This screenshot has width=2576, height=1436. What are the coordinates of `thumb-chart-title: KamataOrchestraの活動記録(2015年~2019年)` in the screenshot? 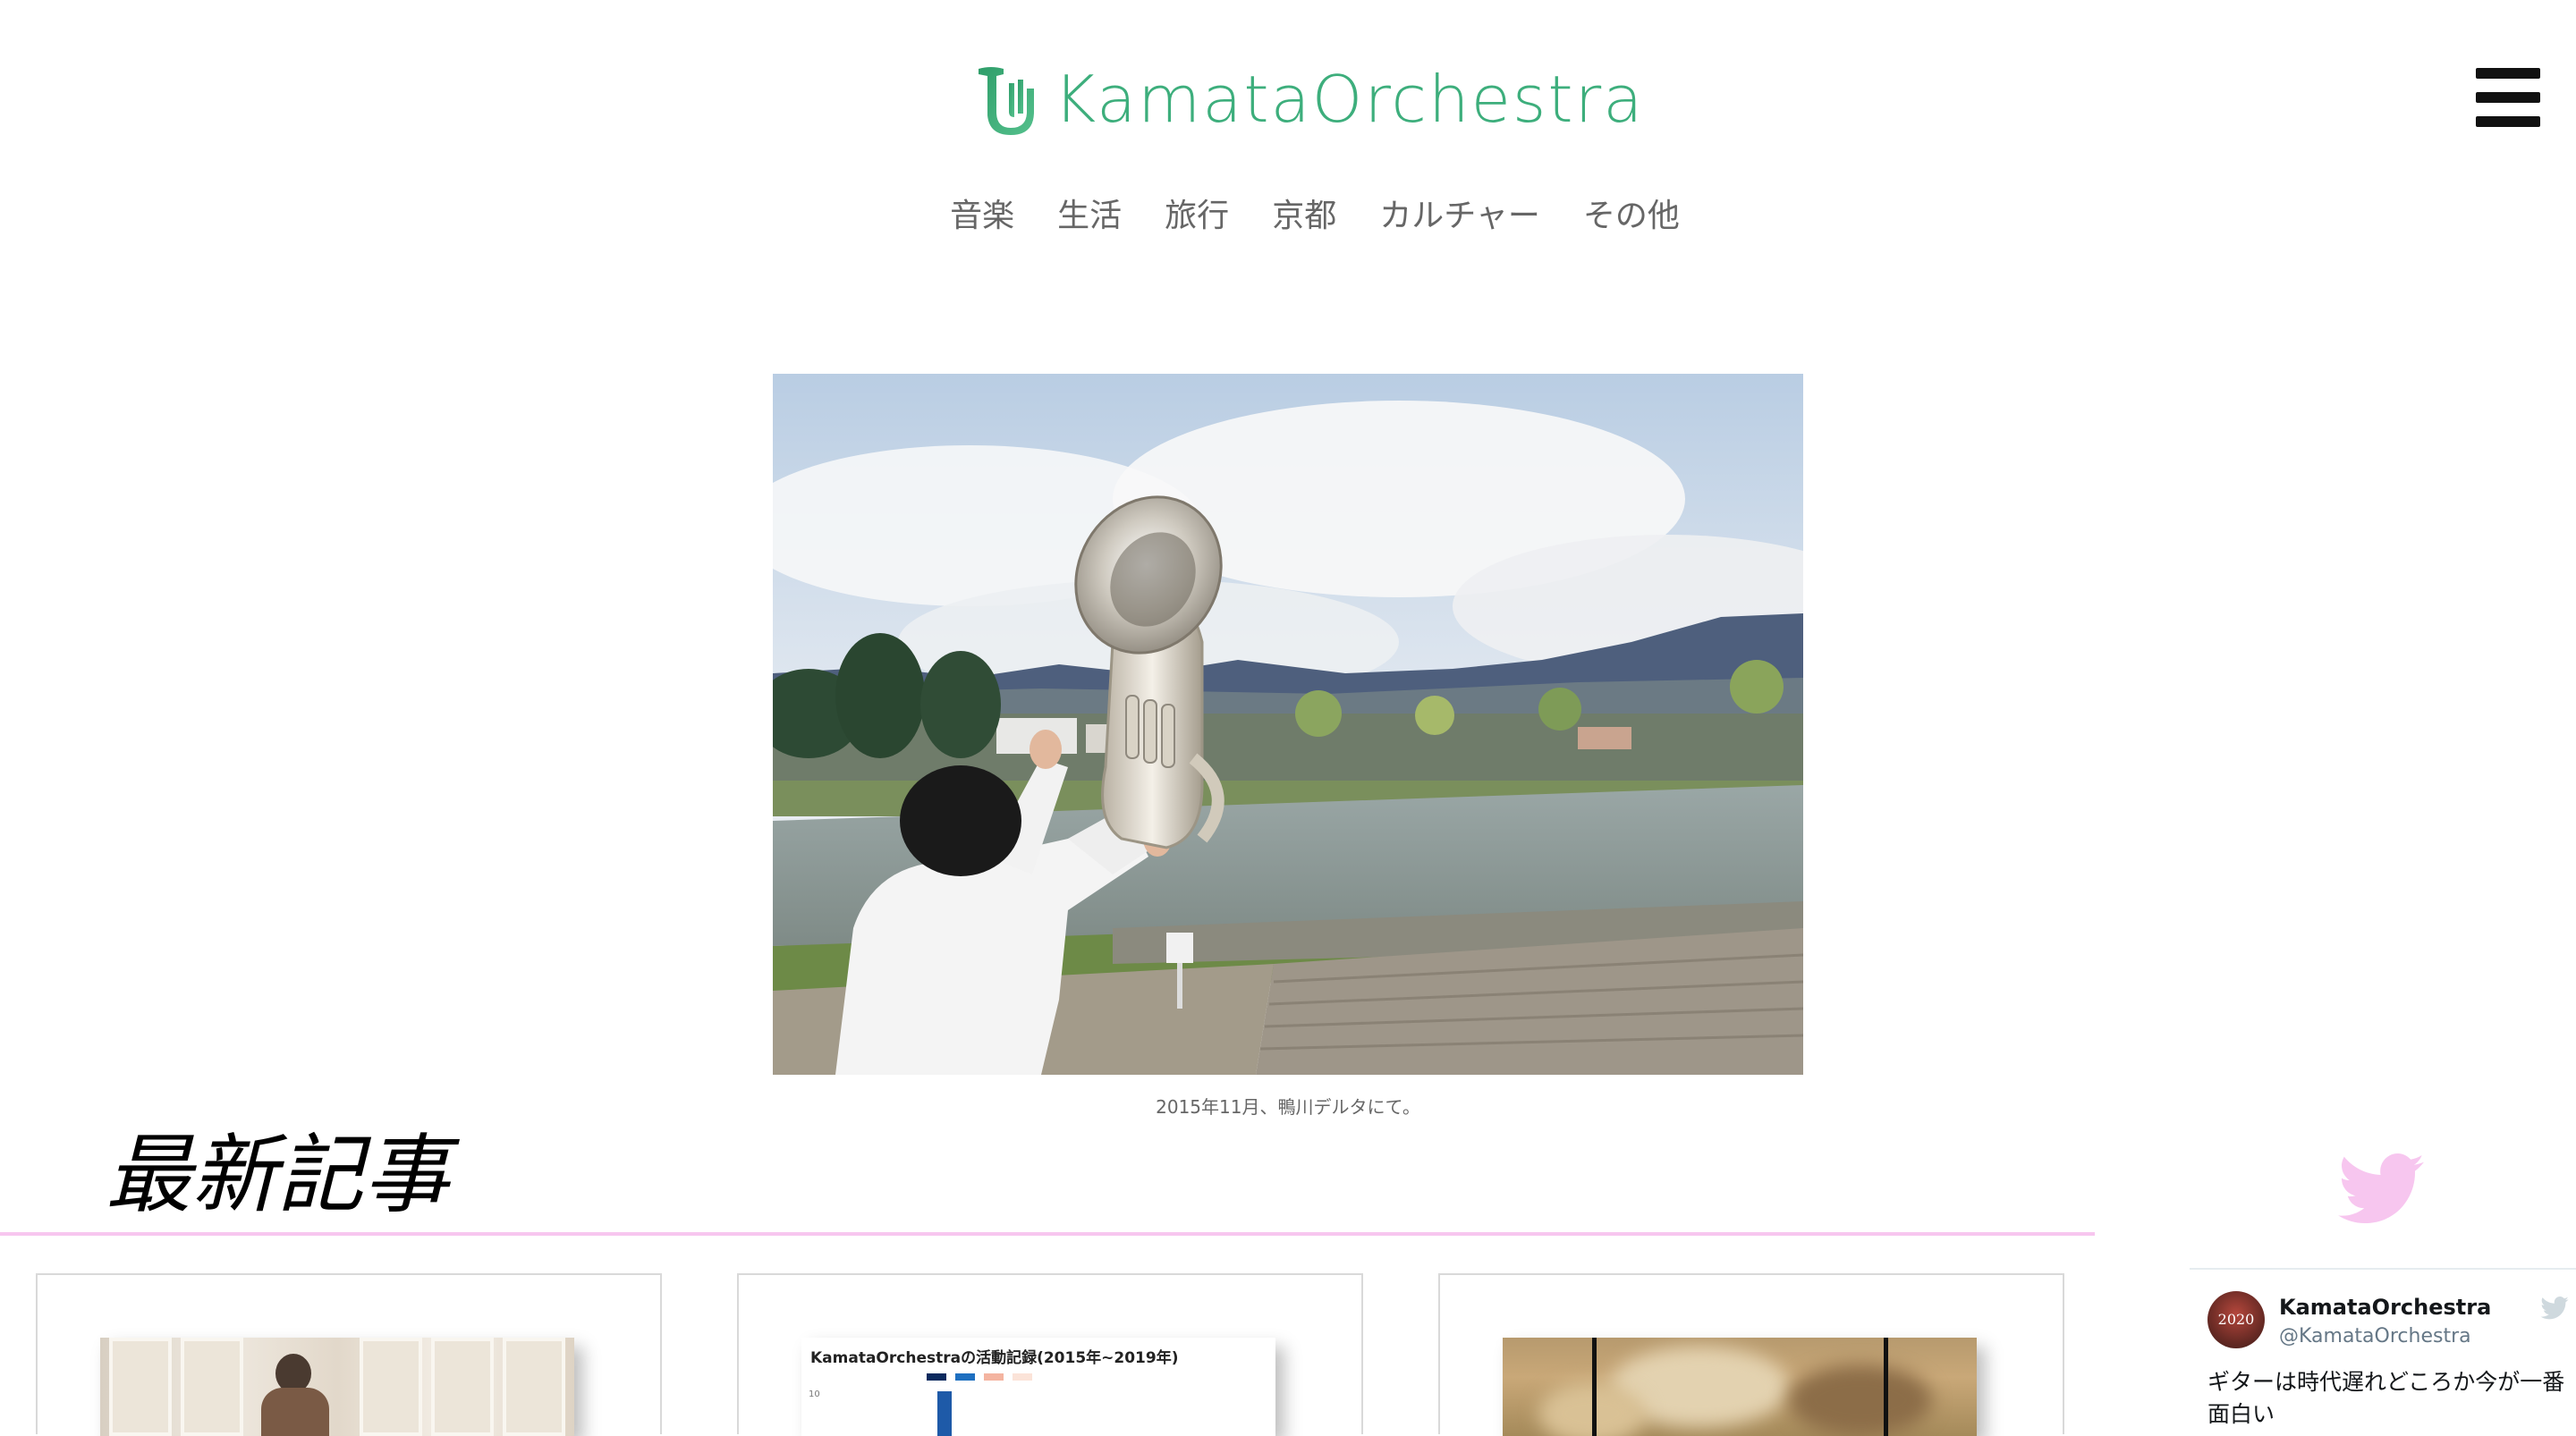 It's located at (994, 1358).